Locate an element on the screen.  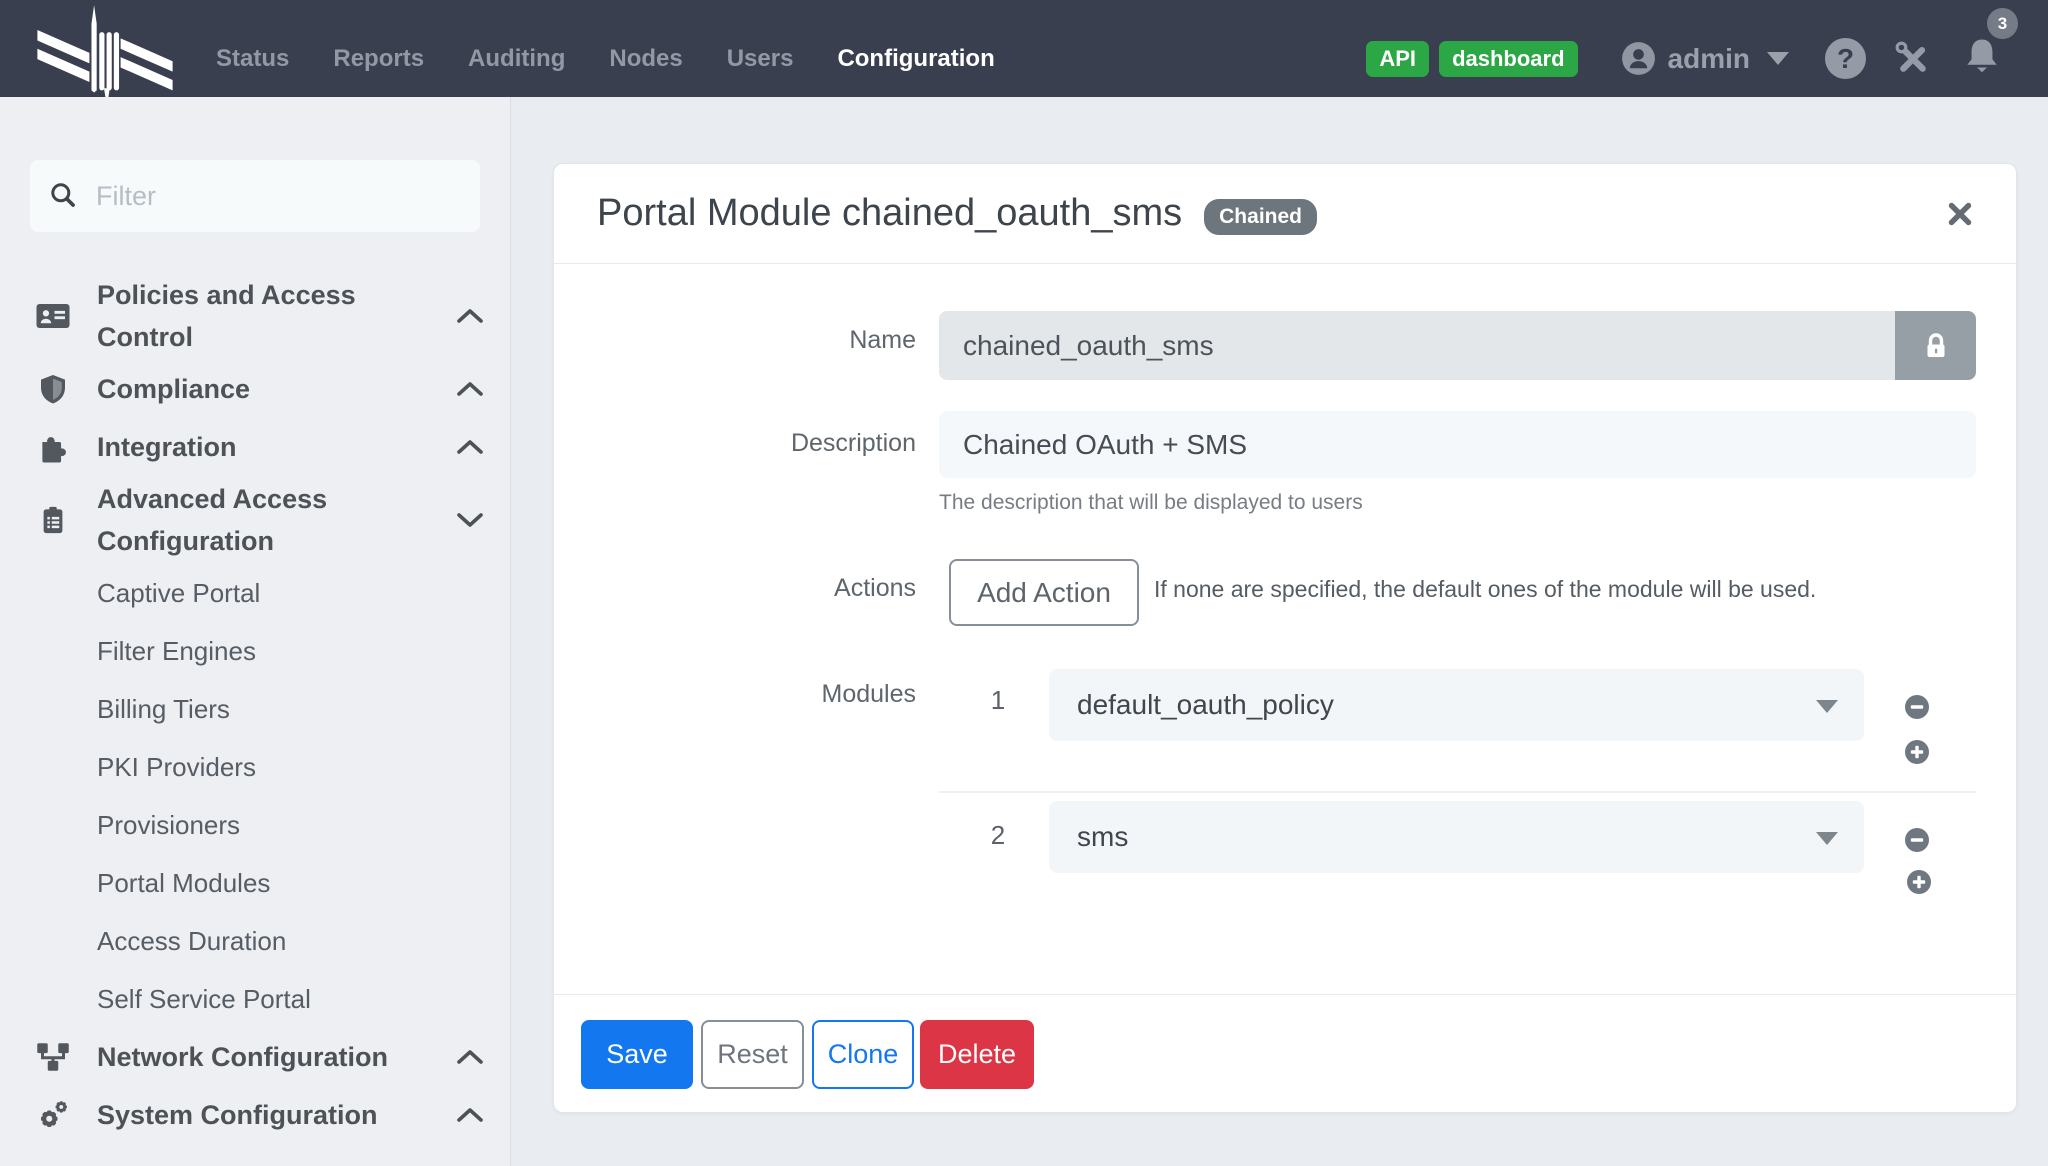
puzzle-icon is located at coordinates (53, 447).